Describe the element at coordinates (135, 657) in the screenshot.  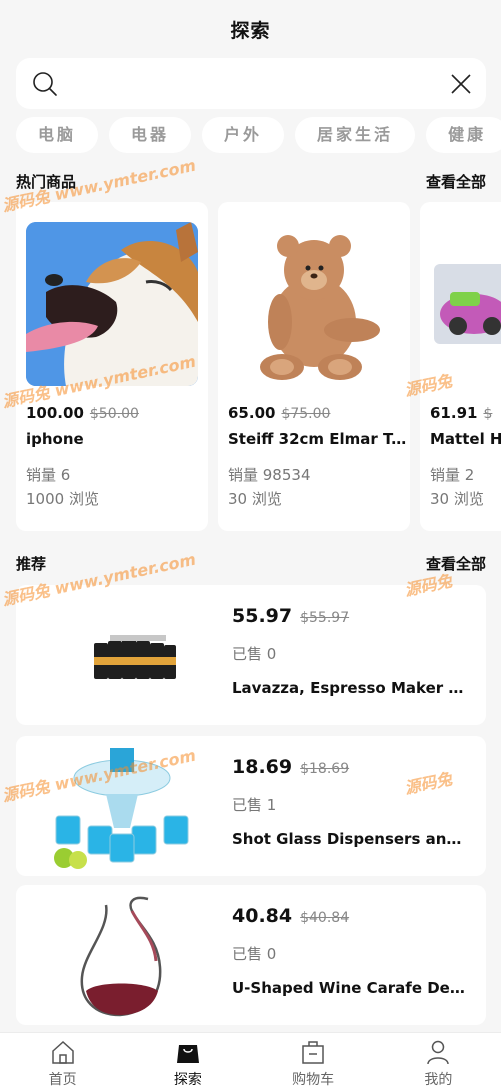
I see `product-image-coffee-pods` at that location.